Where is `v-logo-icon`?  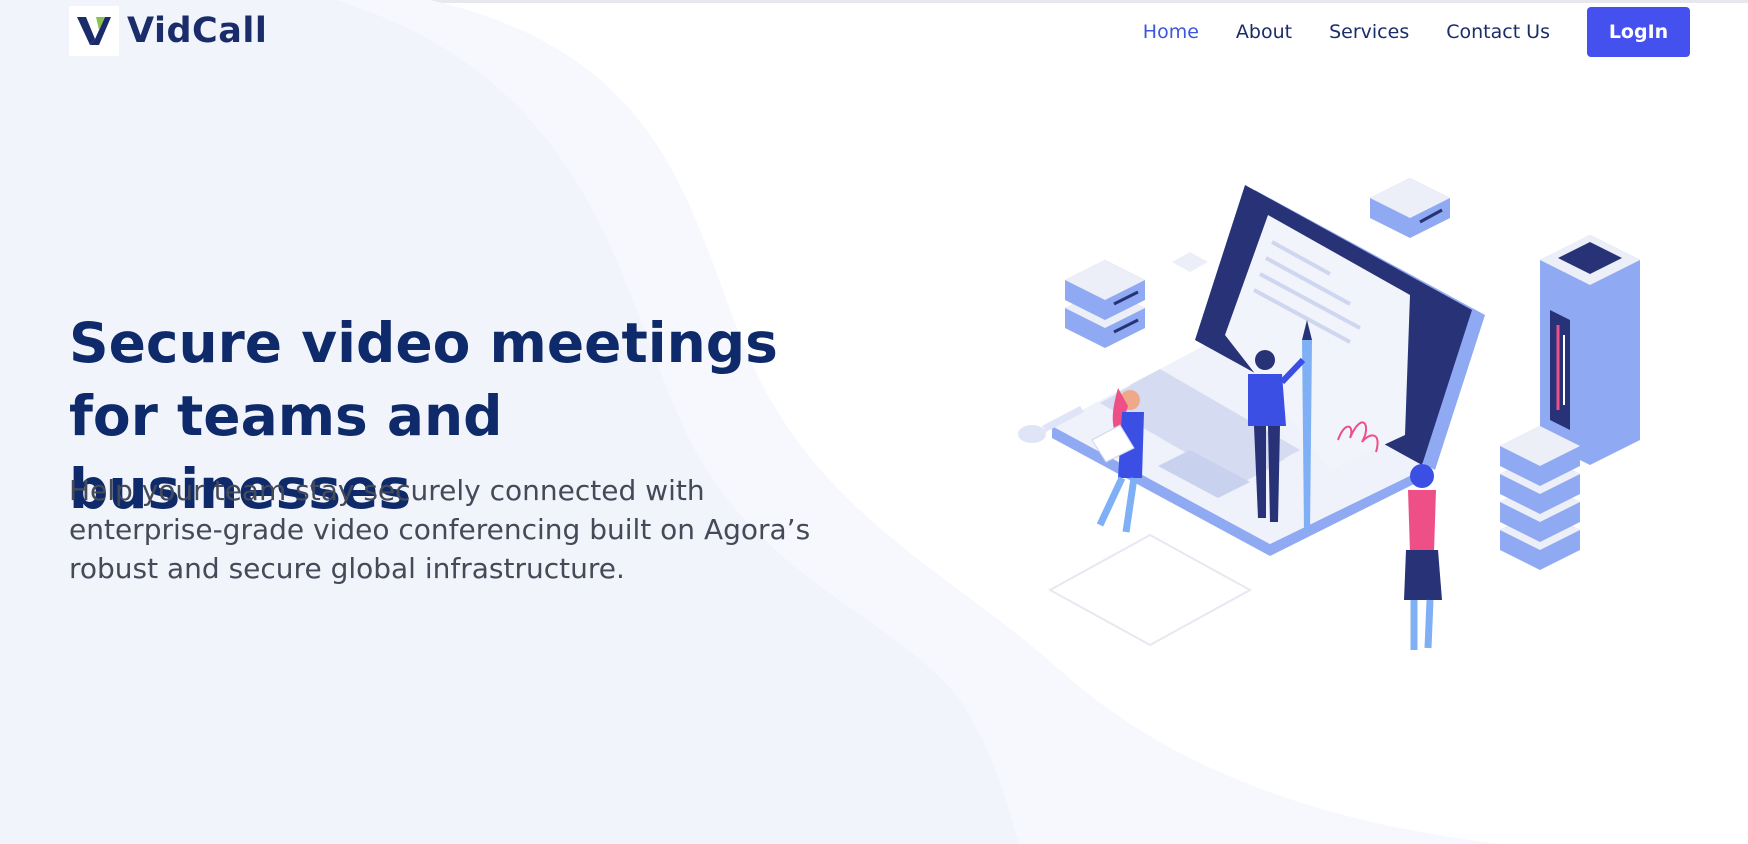 v-logo-icon is located at coordinates (94, 31).